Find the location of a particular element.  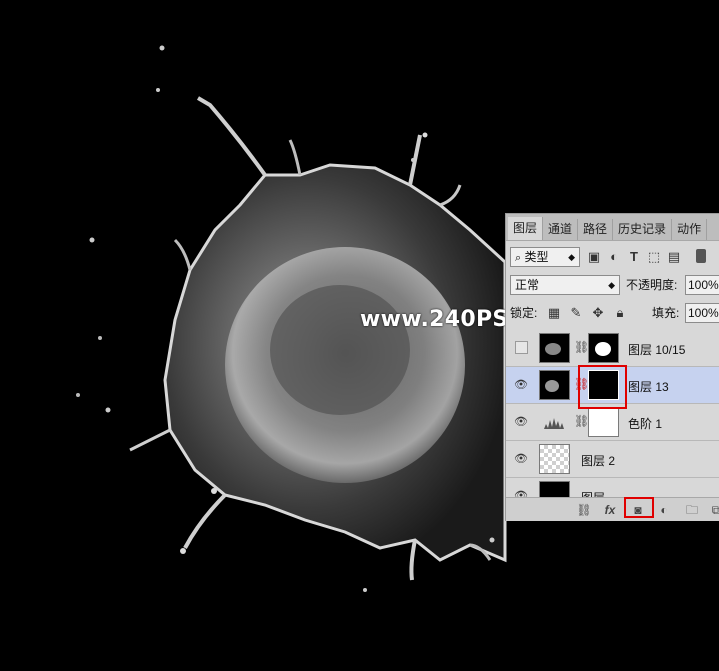

layer-row-2: 👁︎ 图层 2 is located at coordinates (612, 459).